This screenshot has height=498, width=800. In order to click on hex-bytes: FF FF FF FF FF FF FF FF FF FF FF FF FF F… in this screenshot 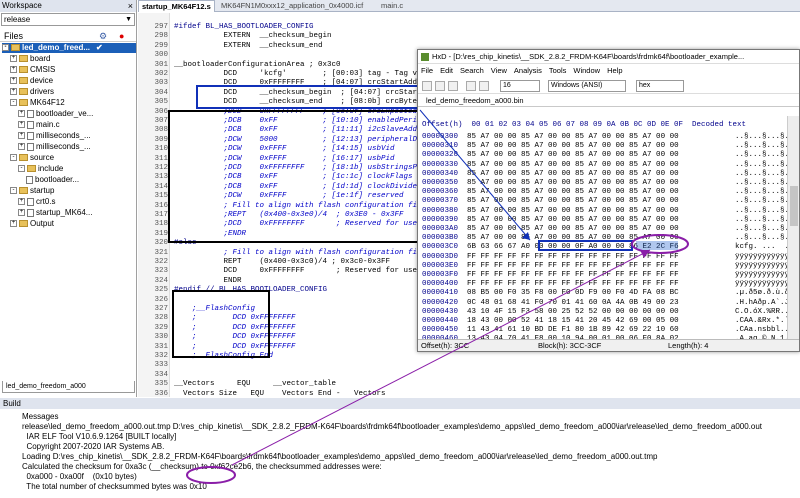, I will do `click(573, 275)`.